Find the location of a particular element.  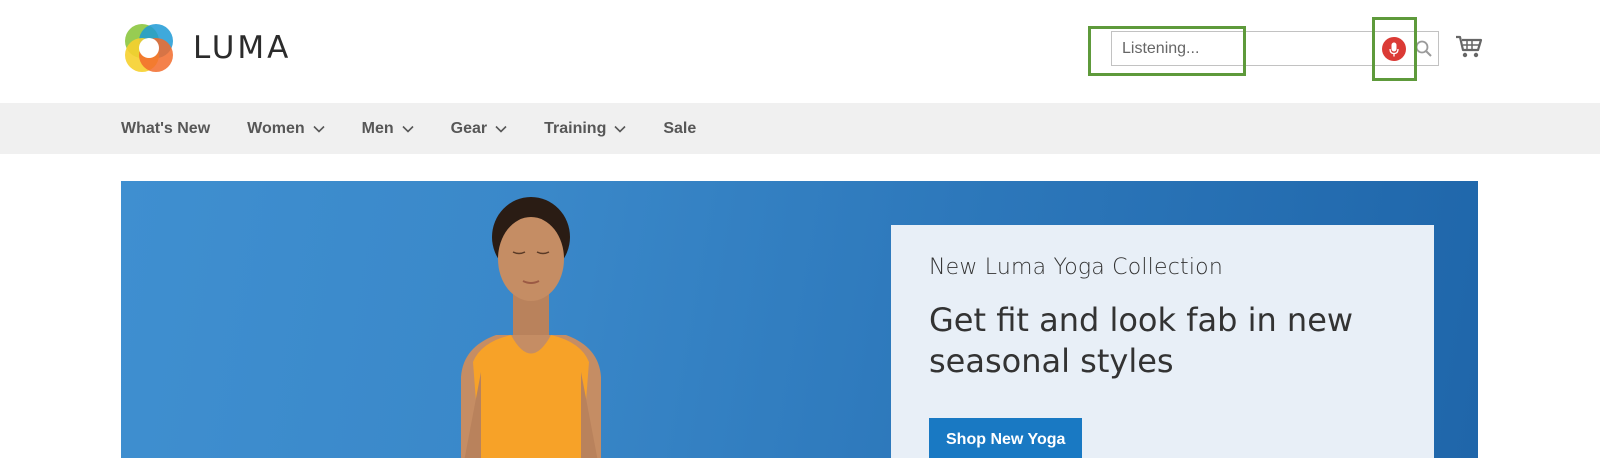

minicart-button is located at coordinates (1469, 47).